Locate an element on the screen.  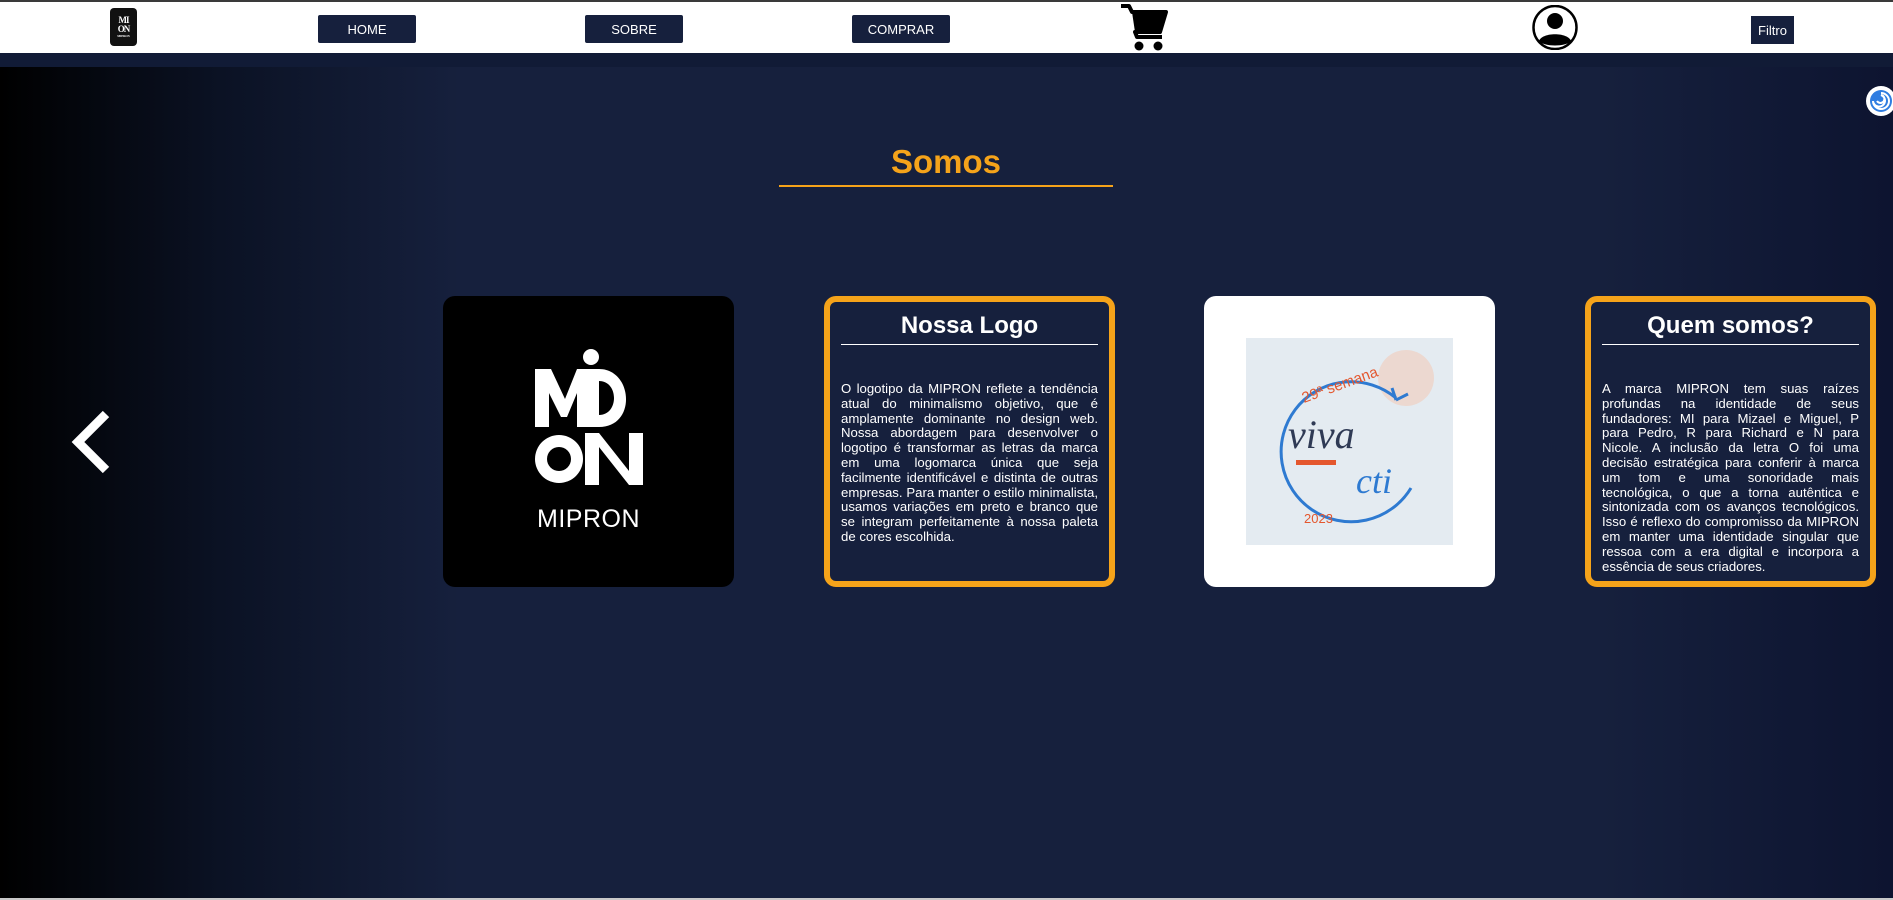
event-name-text: viva is located at coordinates (1321, 434).